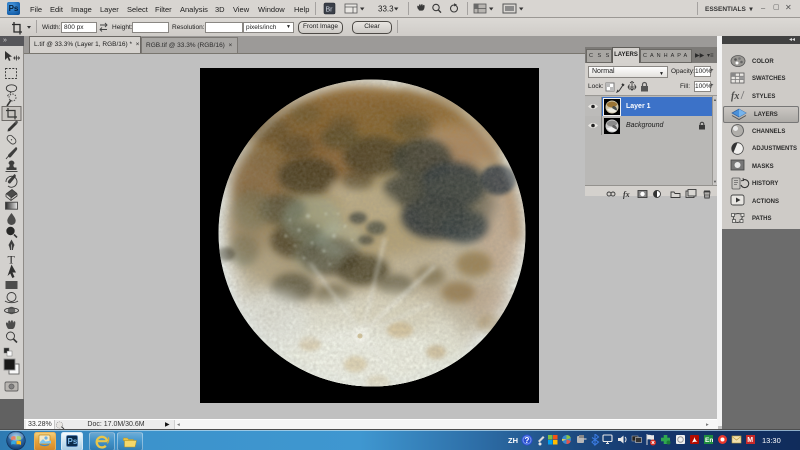  I want to click on svg-text: Br, so click(330, 10).